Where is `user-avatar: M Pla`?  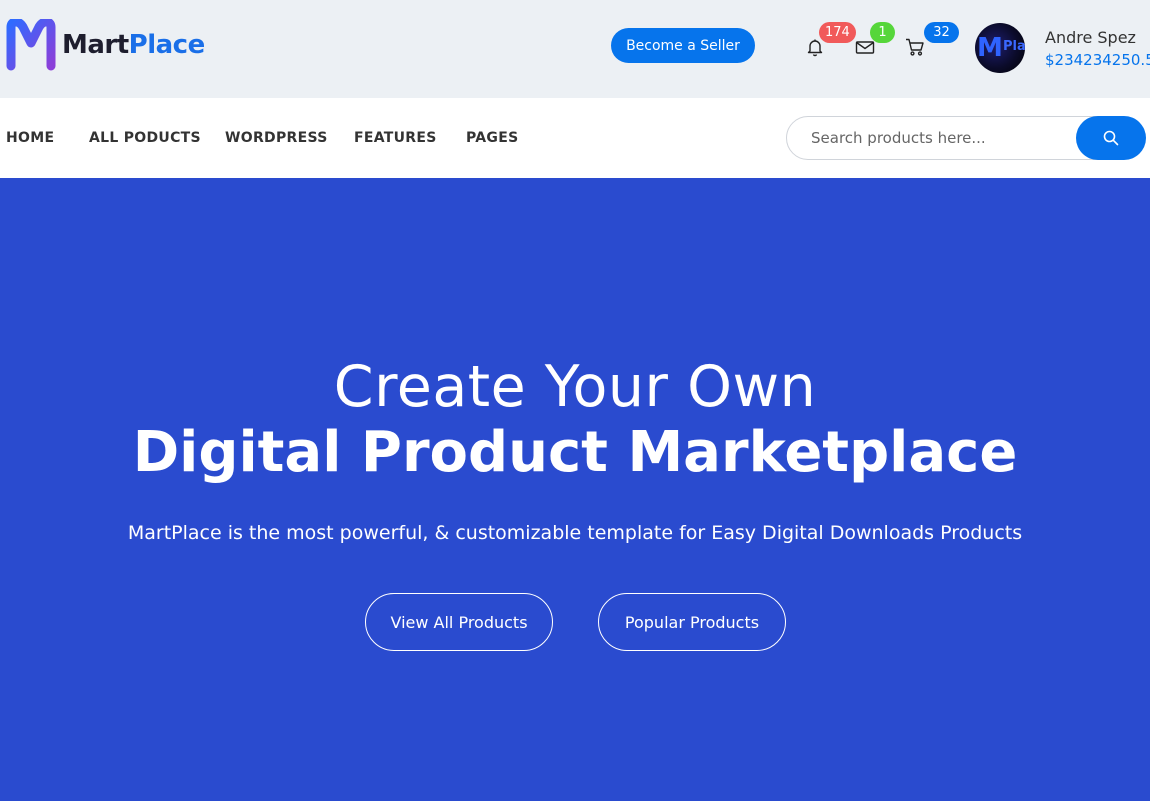 user-avatar: M Pla is located at coordinates (1000, 48).